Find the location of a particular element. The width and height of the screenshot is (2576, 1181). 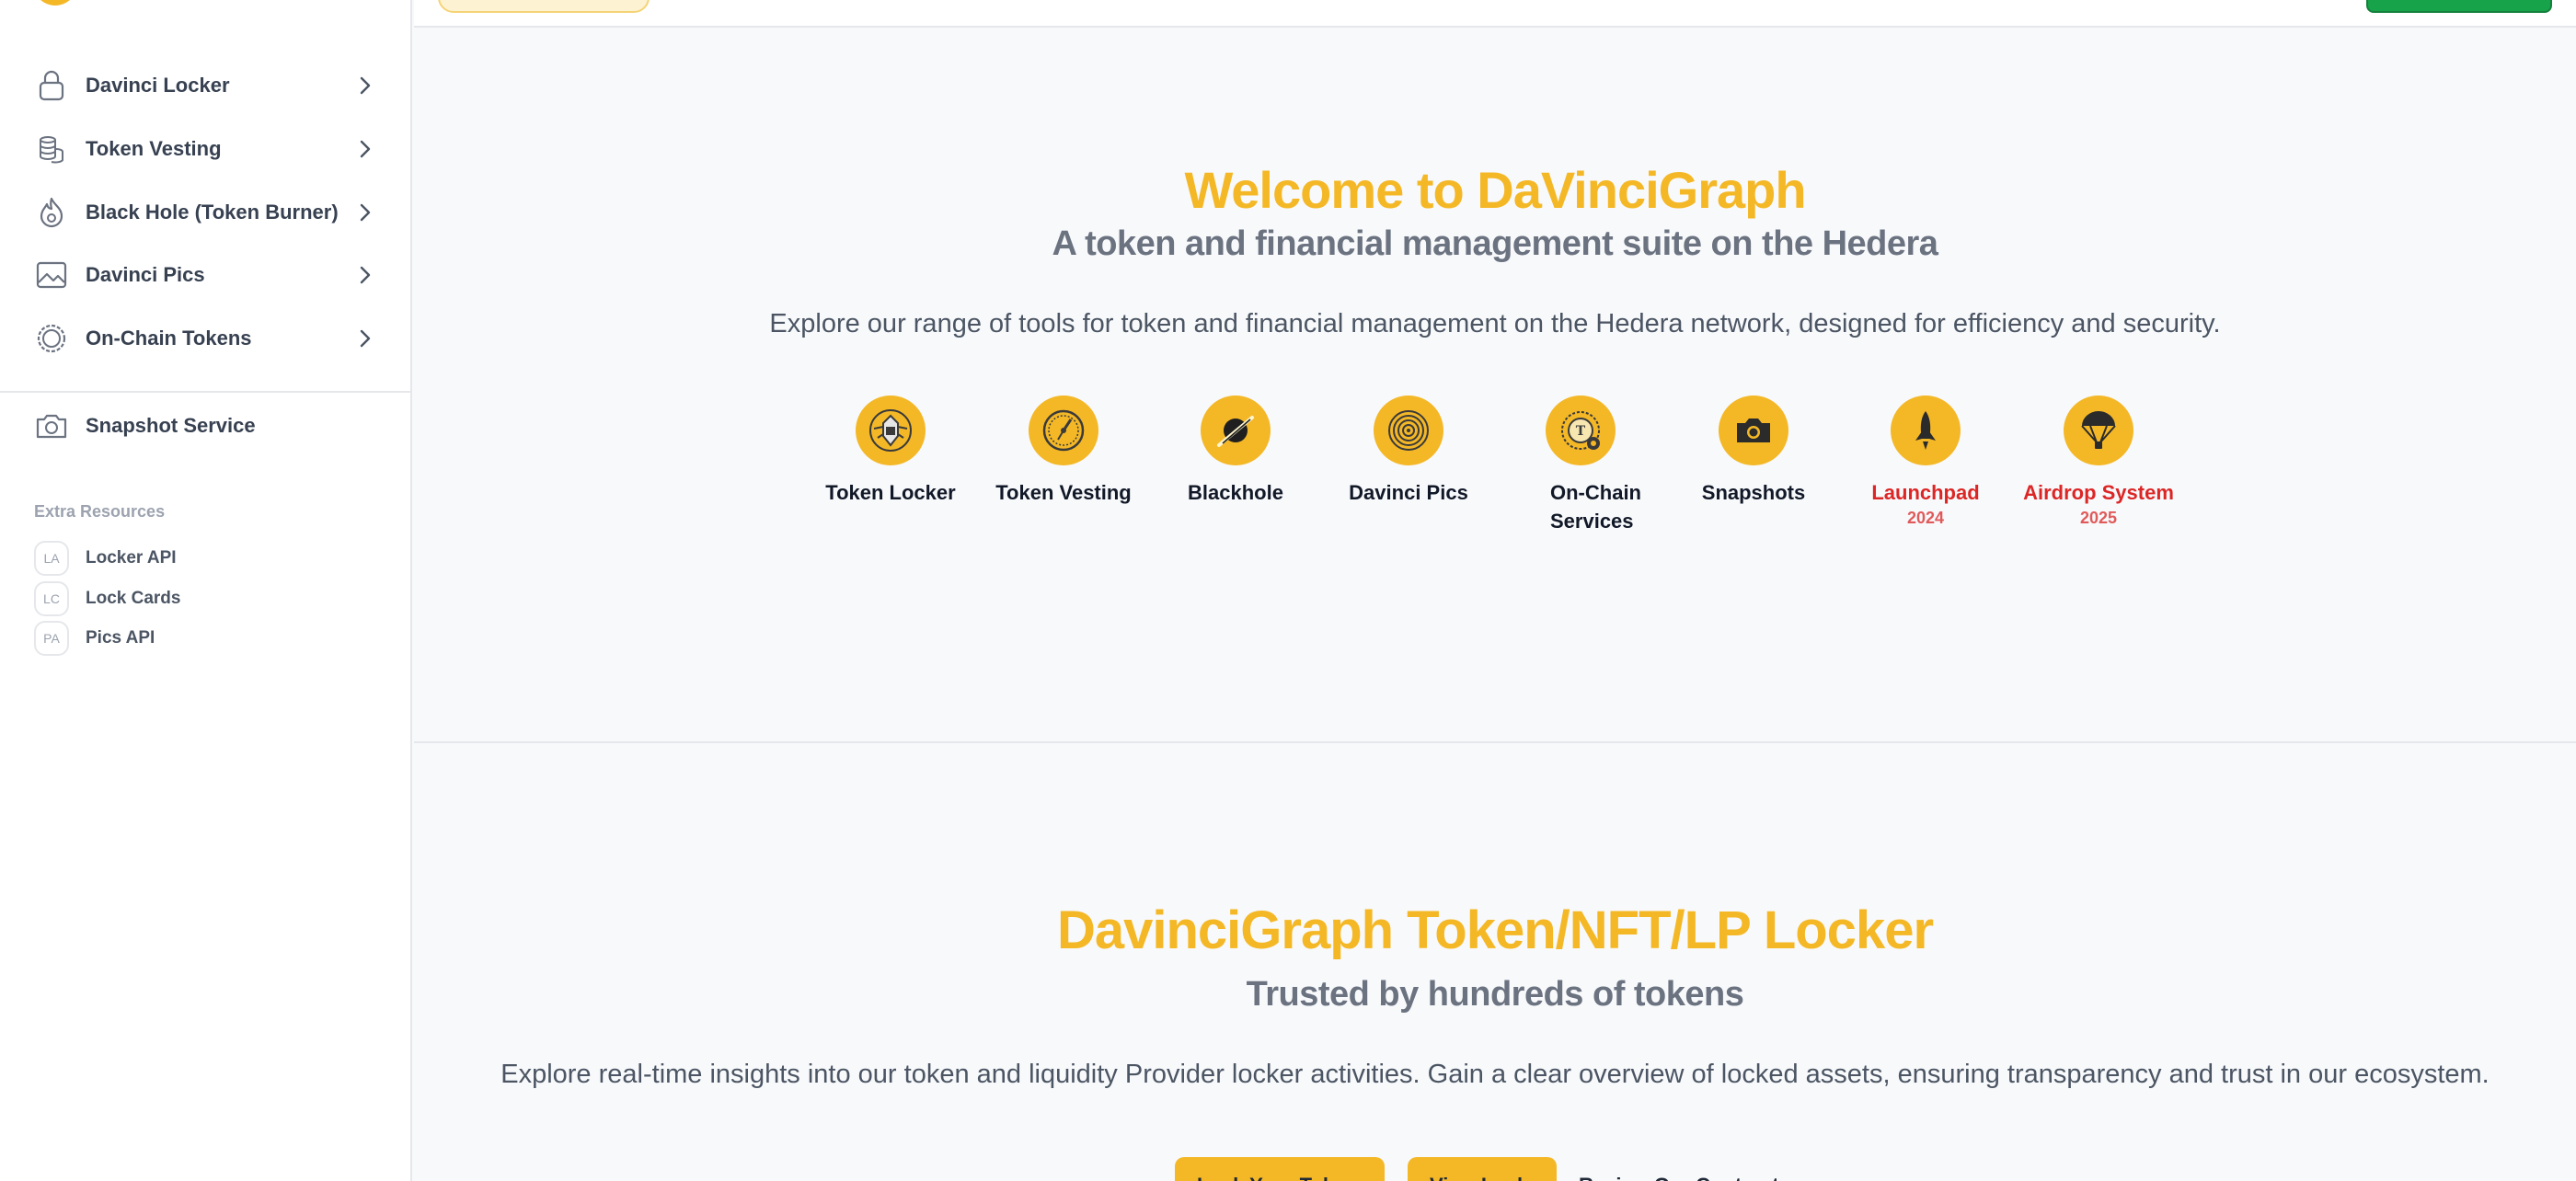

token-coin-icon is located at coordinates (51, 338).